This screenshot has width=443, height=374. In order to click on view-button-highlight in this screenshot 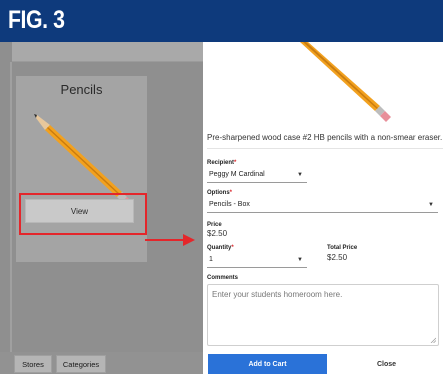, I will do `click(83, 214)`.